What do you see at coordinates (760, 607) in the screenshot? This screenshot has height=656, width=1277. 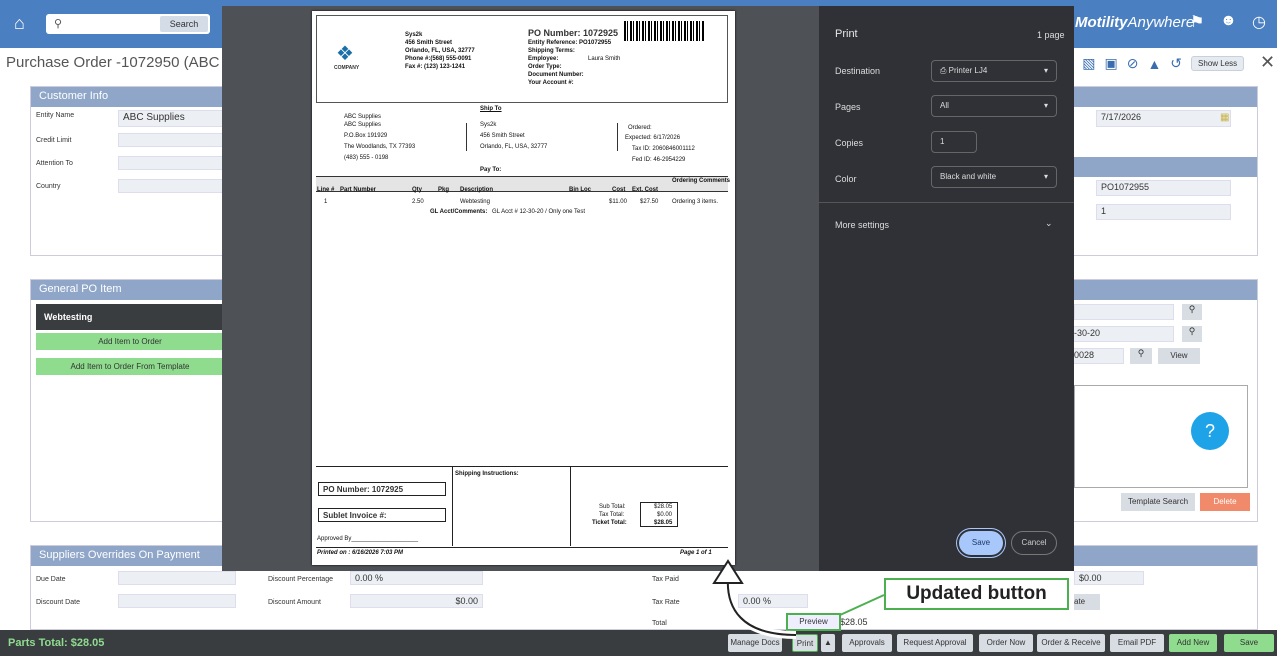 I see `arrow-outline` at bounding box center [760, 607].